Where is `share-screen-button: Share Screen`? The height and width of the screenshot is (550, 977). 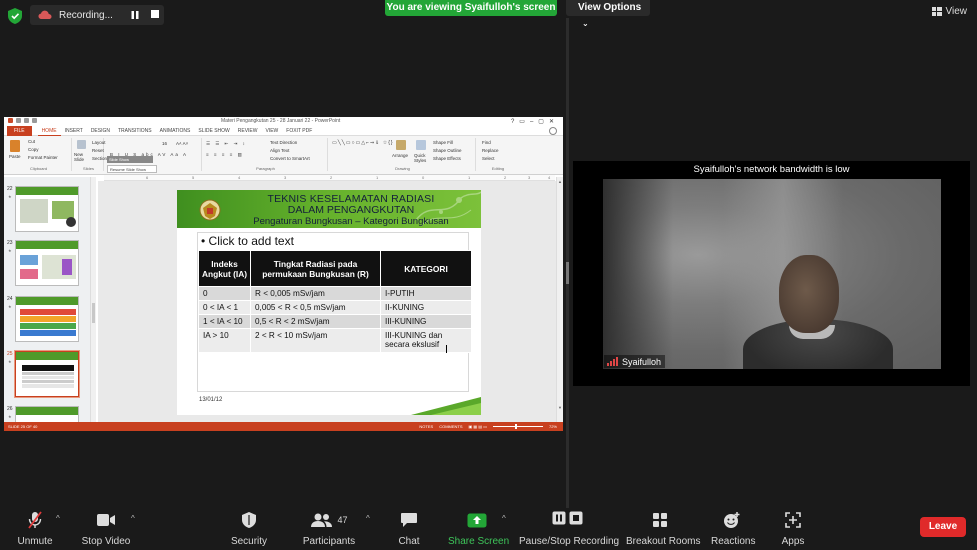 share-screen-button: Share Screen is located at coordinates (478, 528).